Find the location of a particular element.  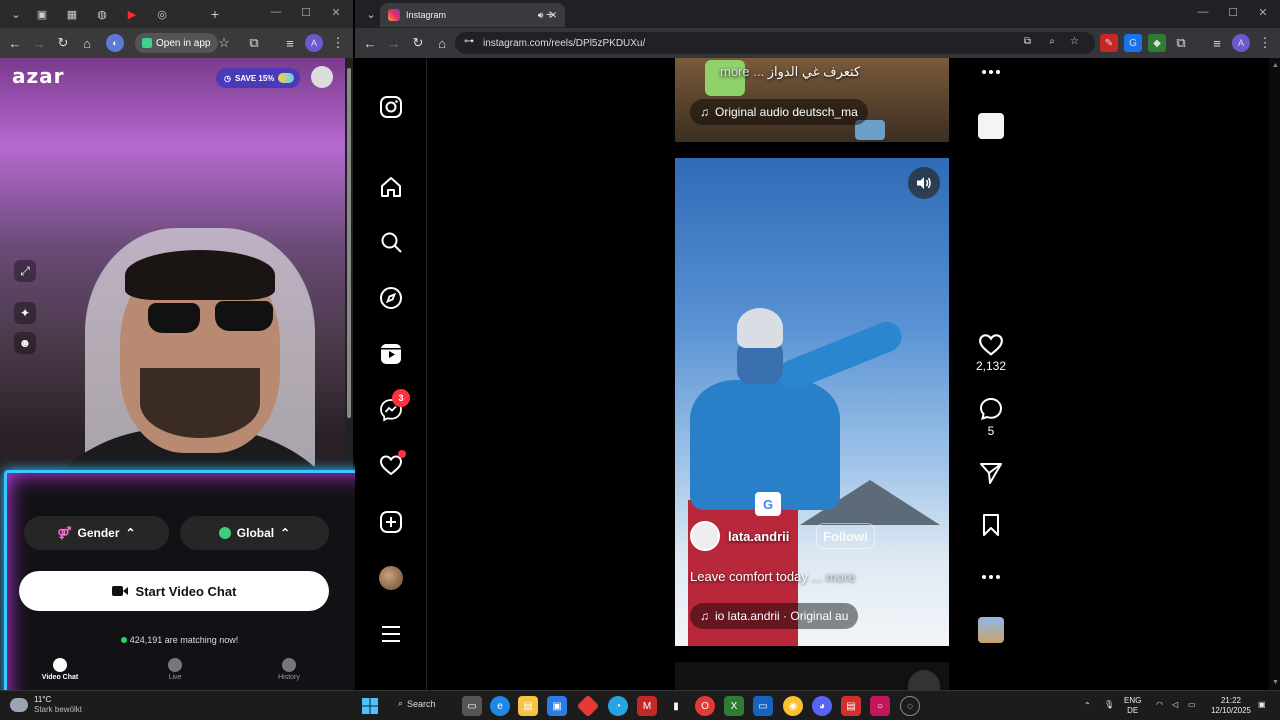

tab-favicon-4: ◎ is located at coordinates (162, 14).